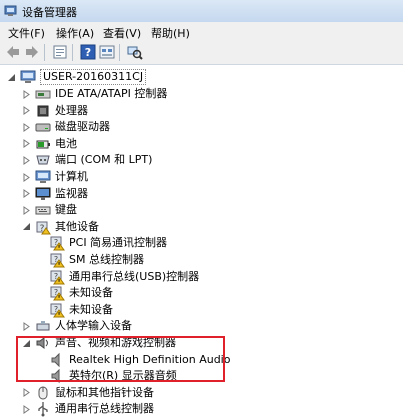 This screenshot has height=418, width=403. What do you see at coordinates (104, 392) in the screenshot?
I see `tree-item-label: 鼠标和其他指针设备` at bounding box center [104, 392].